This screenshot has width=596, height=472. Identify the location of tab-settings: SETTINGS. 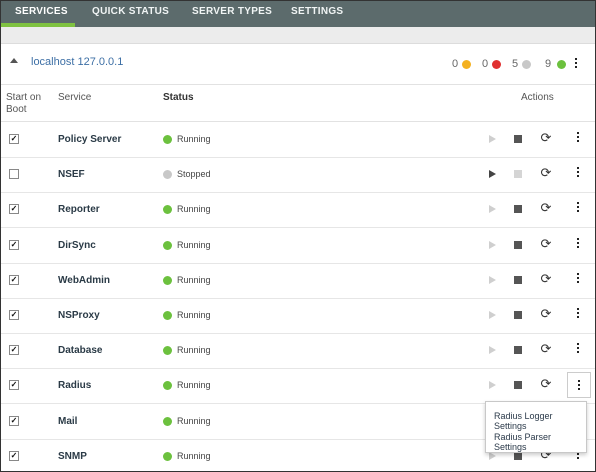
(317, 14).